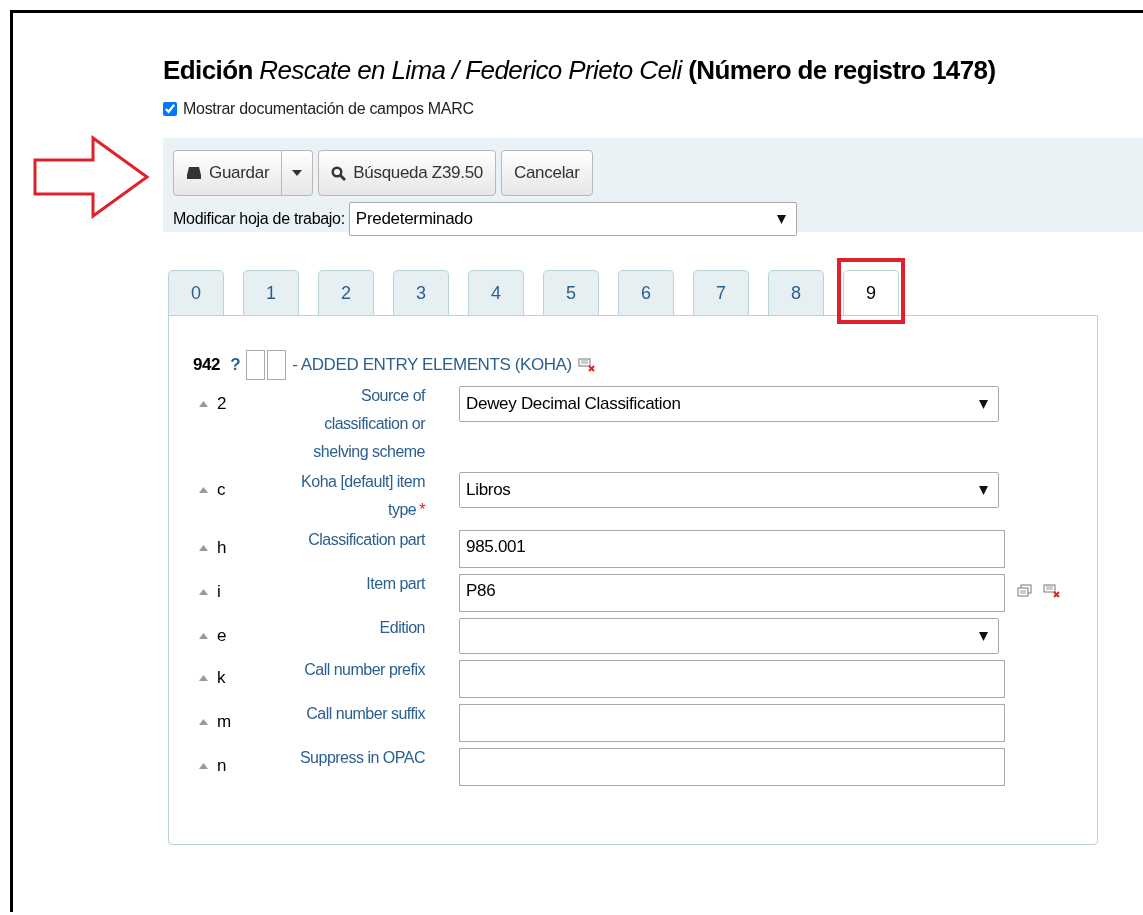 The image size is (1143, 915). Describe the element at coordinates (339, 173) in the screenshot. I see `search-icon` at that location.